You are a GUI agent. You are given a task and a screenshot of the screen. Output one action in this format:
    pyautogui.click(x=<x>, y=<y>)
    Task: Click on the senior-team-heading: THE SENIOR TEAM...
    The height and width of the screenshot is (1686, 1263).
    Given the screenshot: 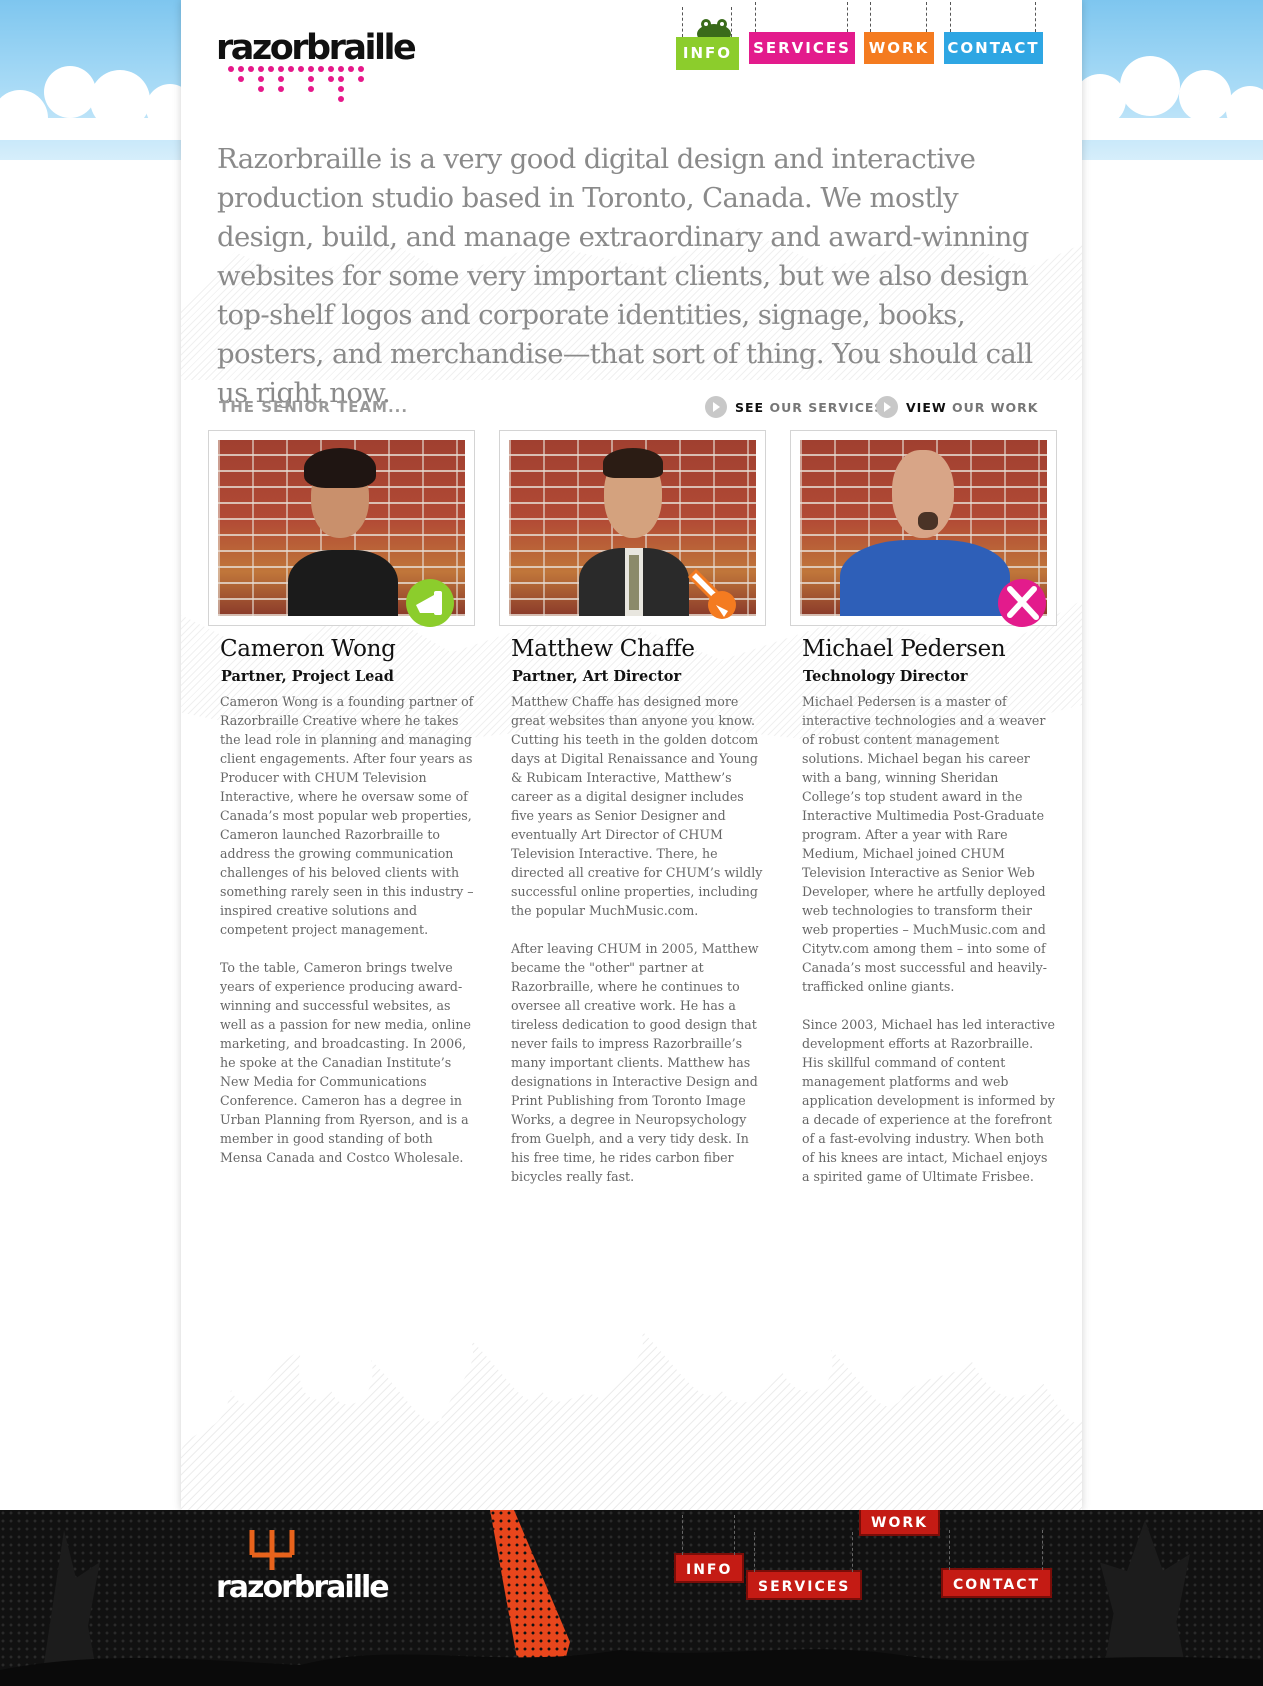 What is the action you would take?
    pyautogui.click(x=314, y=407)
    